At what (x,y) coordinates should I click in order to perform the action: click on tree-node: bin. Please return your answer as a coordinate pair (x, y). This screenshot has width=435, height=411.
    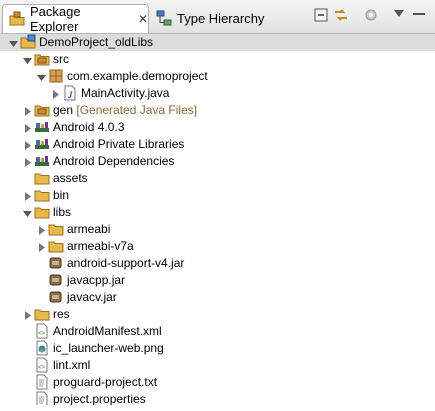
    Looking at the image, I should click on (217, 195).